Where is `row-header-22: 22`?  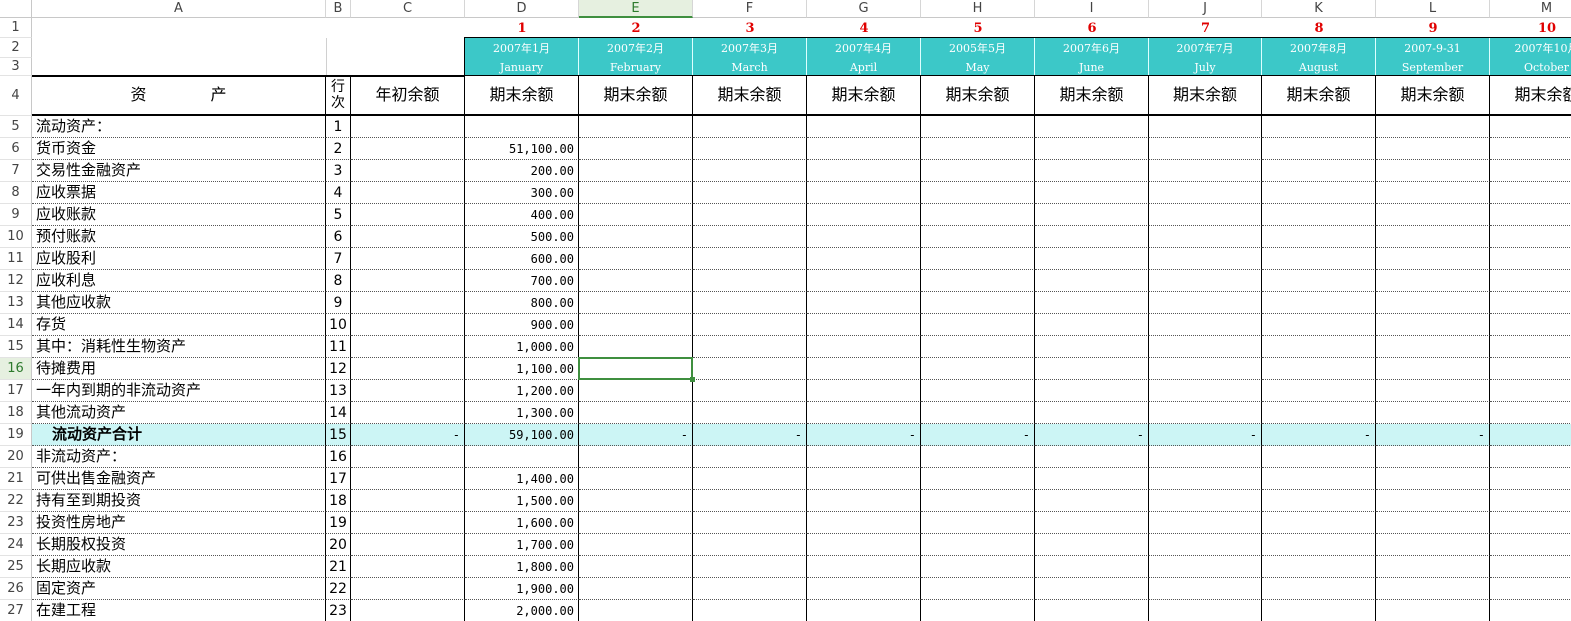 row-header-22: 22 is located at coordinates (16, 501).